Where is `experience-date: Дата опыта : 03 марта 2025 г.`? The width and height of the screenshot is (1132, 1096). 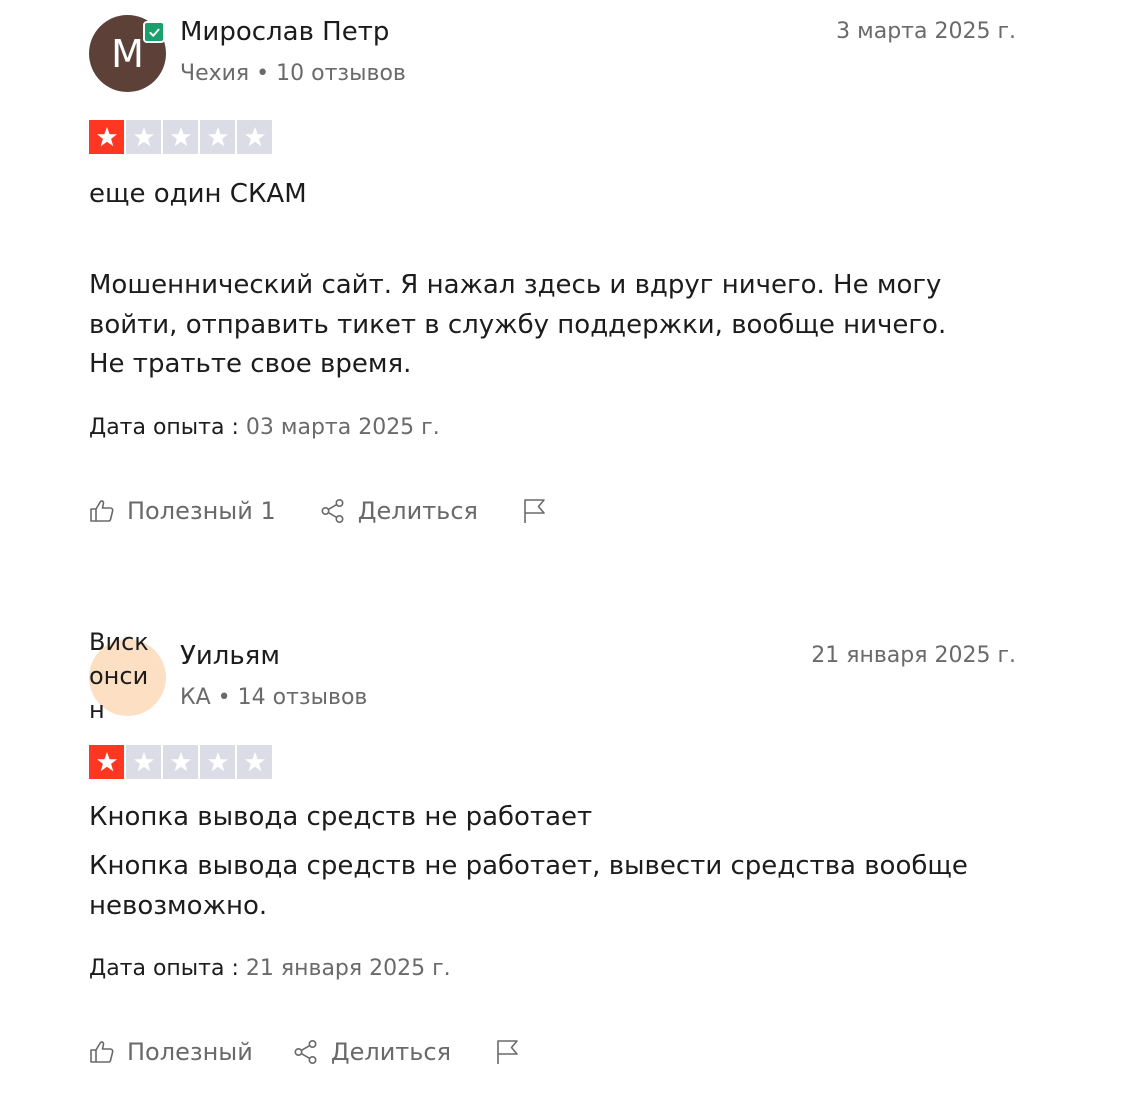
experience-date: Дата опыта : 03 марта 2025 г. is located at coordinates (552, 427).